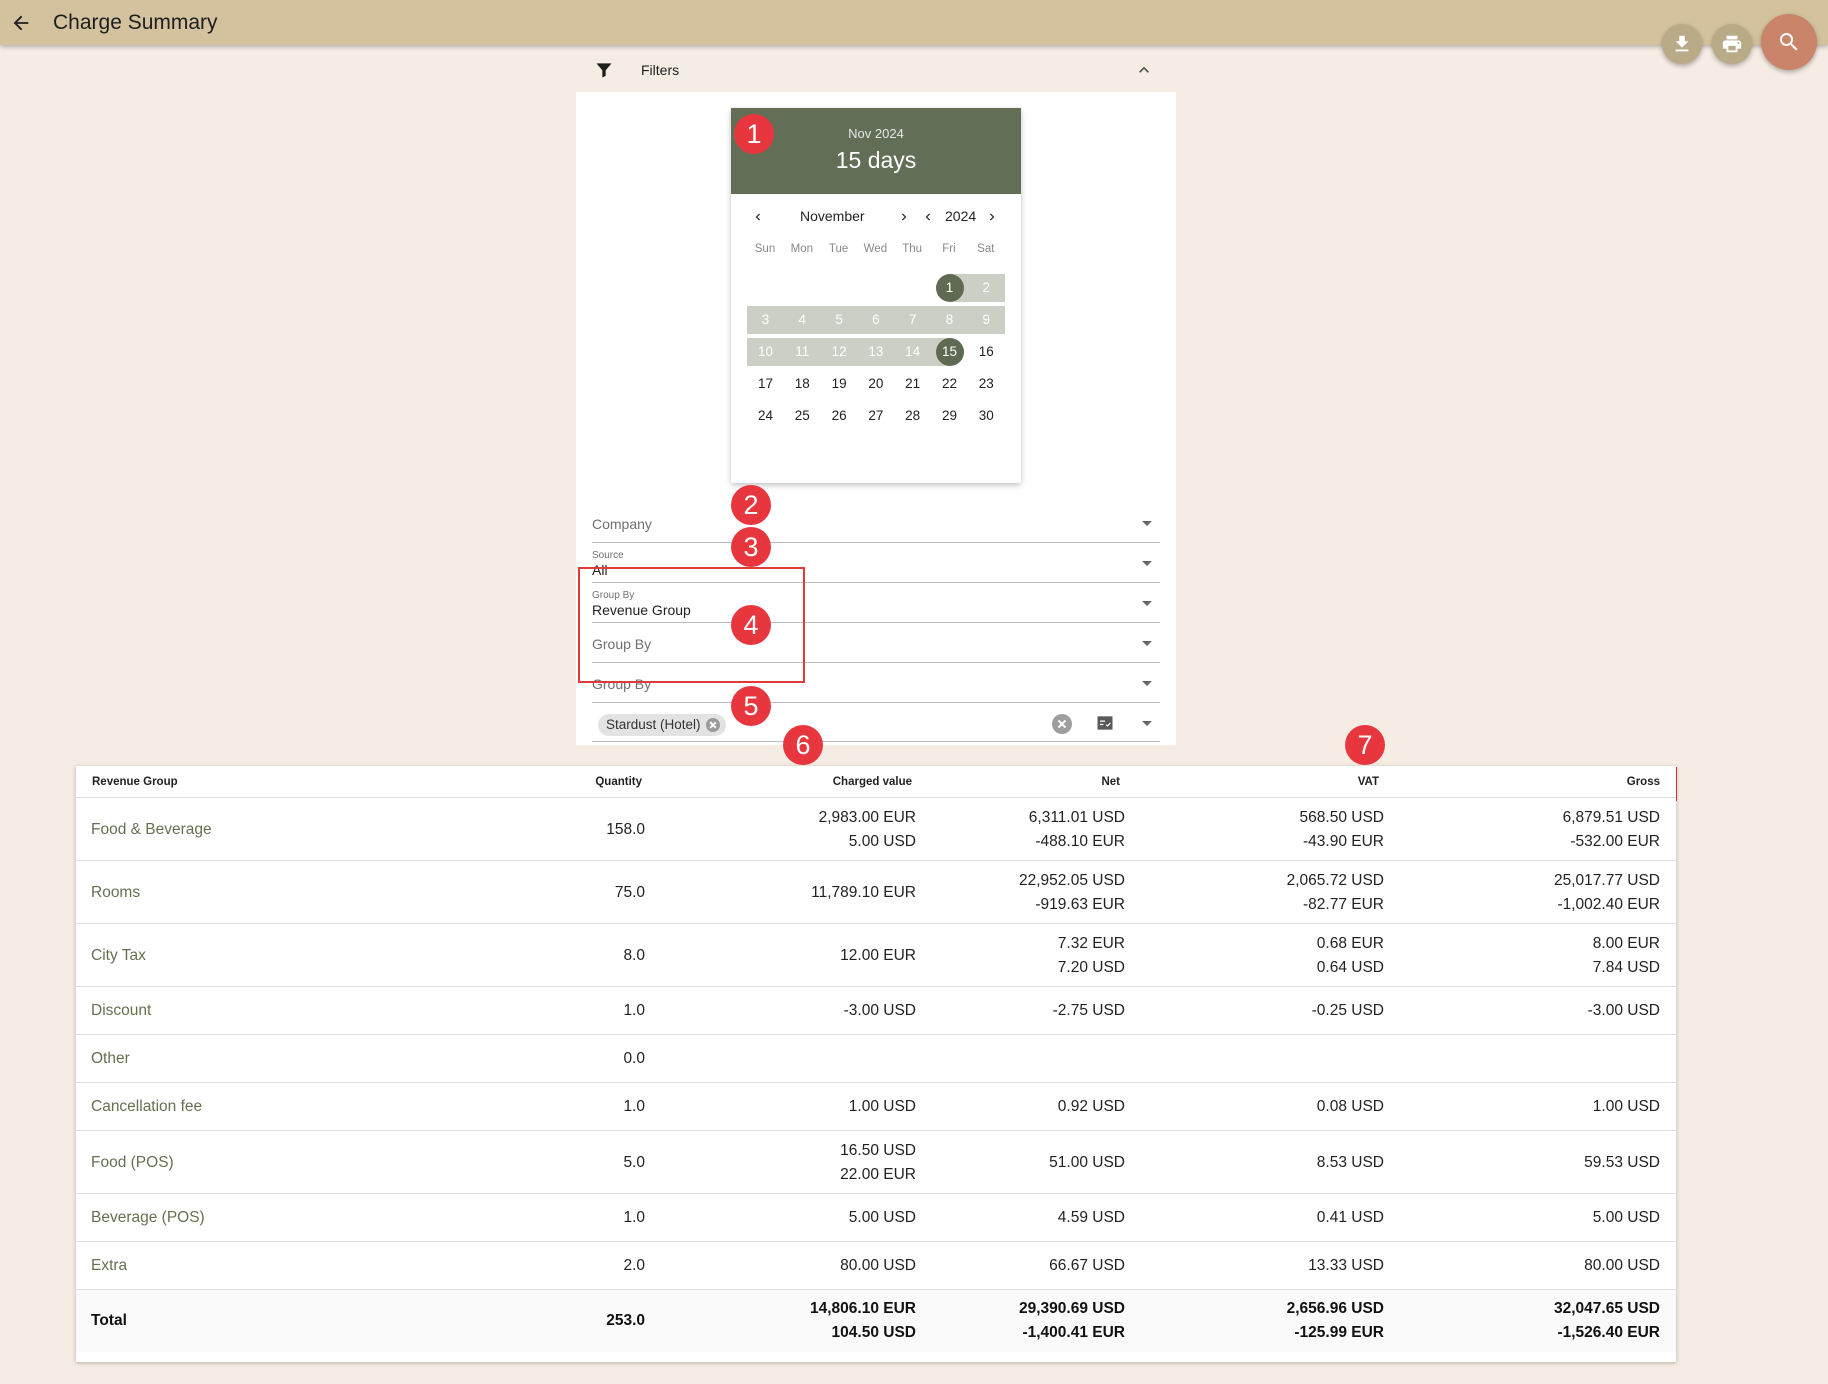  I want to click on calendar-day: 3, so click(765, 320).